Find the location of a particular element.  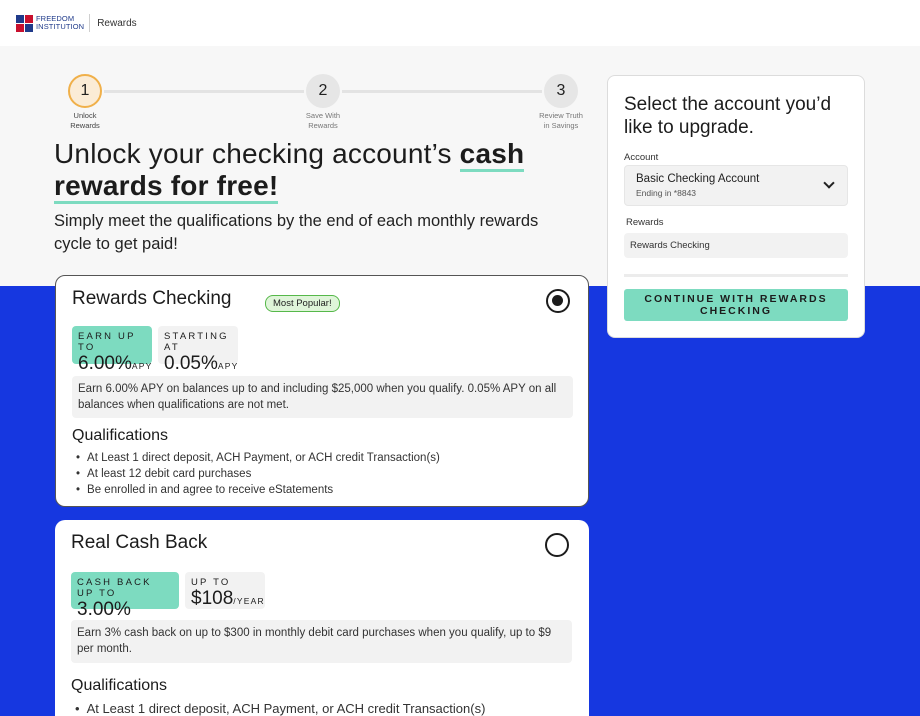

cash-back-rate-box: CASH BACK UP TO 3.00% is located at coordinates (125, 596).